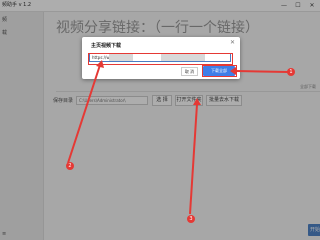 The height and width of the screenshot is (240, 320). Describe the element at coordinates (291, 72) in the screenshot. I see `step-marker: 1` at that location.